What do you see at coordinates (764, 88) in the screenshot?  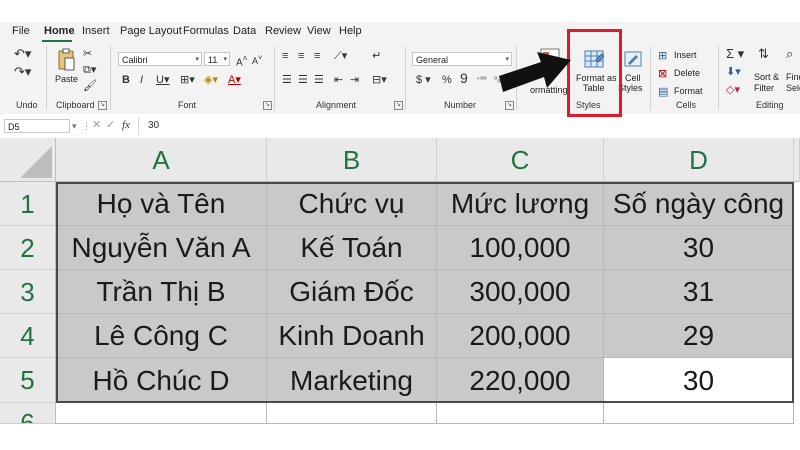 I see `sort-filter-label-line2: Filter` at bounding box center [764, 88].